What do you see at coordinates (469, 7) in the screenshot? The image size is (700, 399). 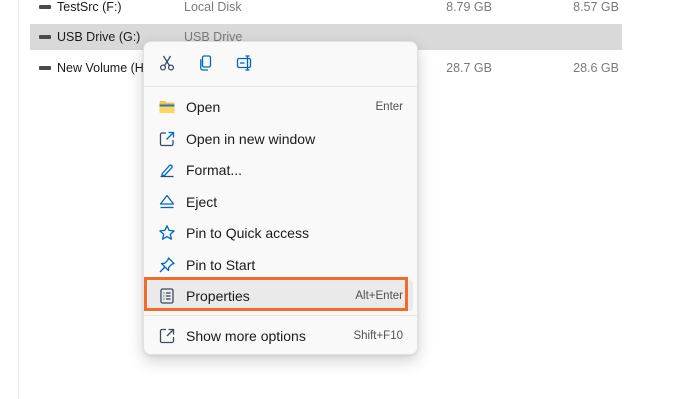 I see `drive-free-space: 8.79 GB` at bounding box center [469, 7].